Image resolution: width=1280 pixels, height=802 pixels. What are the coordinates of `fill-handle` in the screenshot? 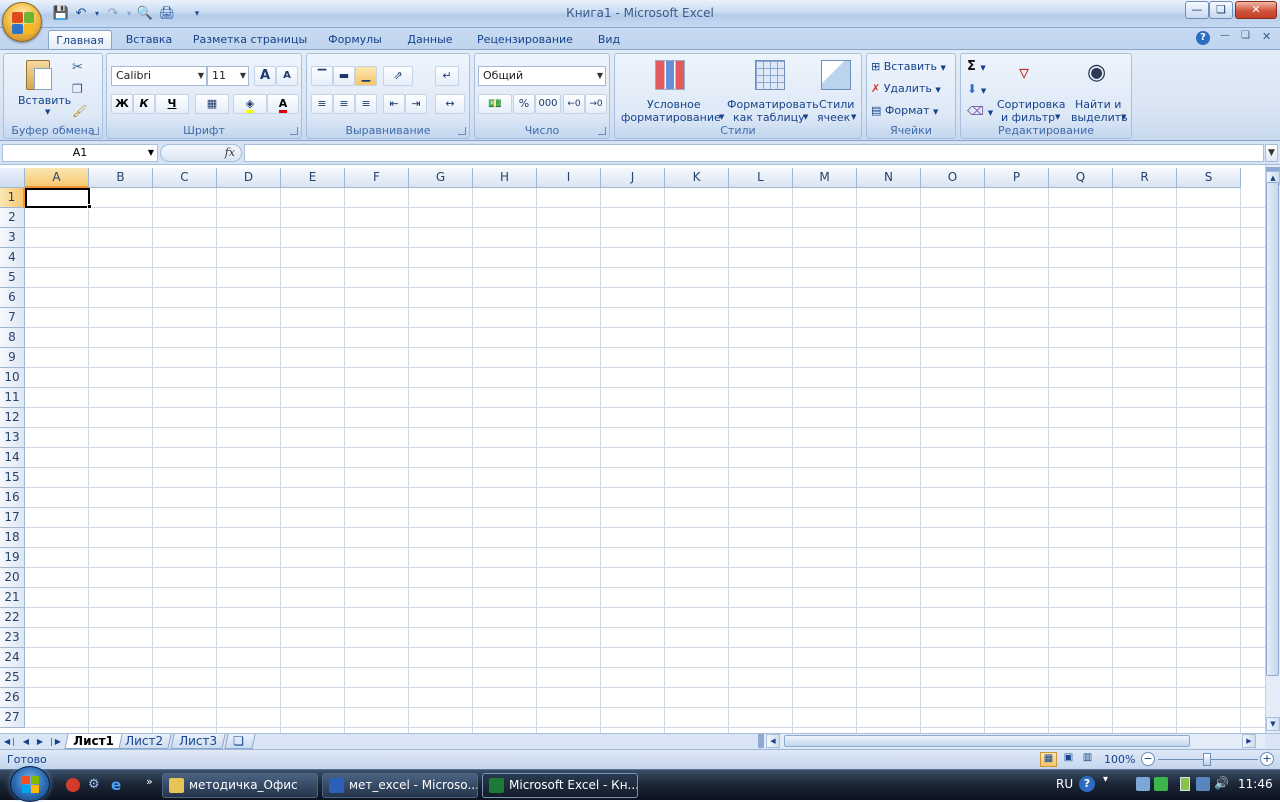 It's located at (89, 206).